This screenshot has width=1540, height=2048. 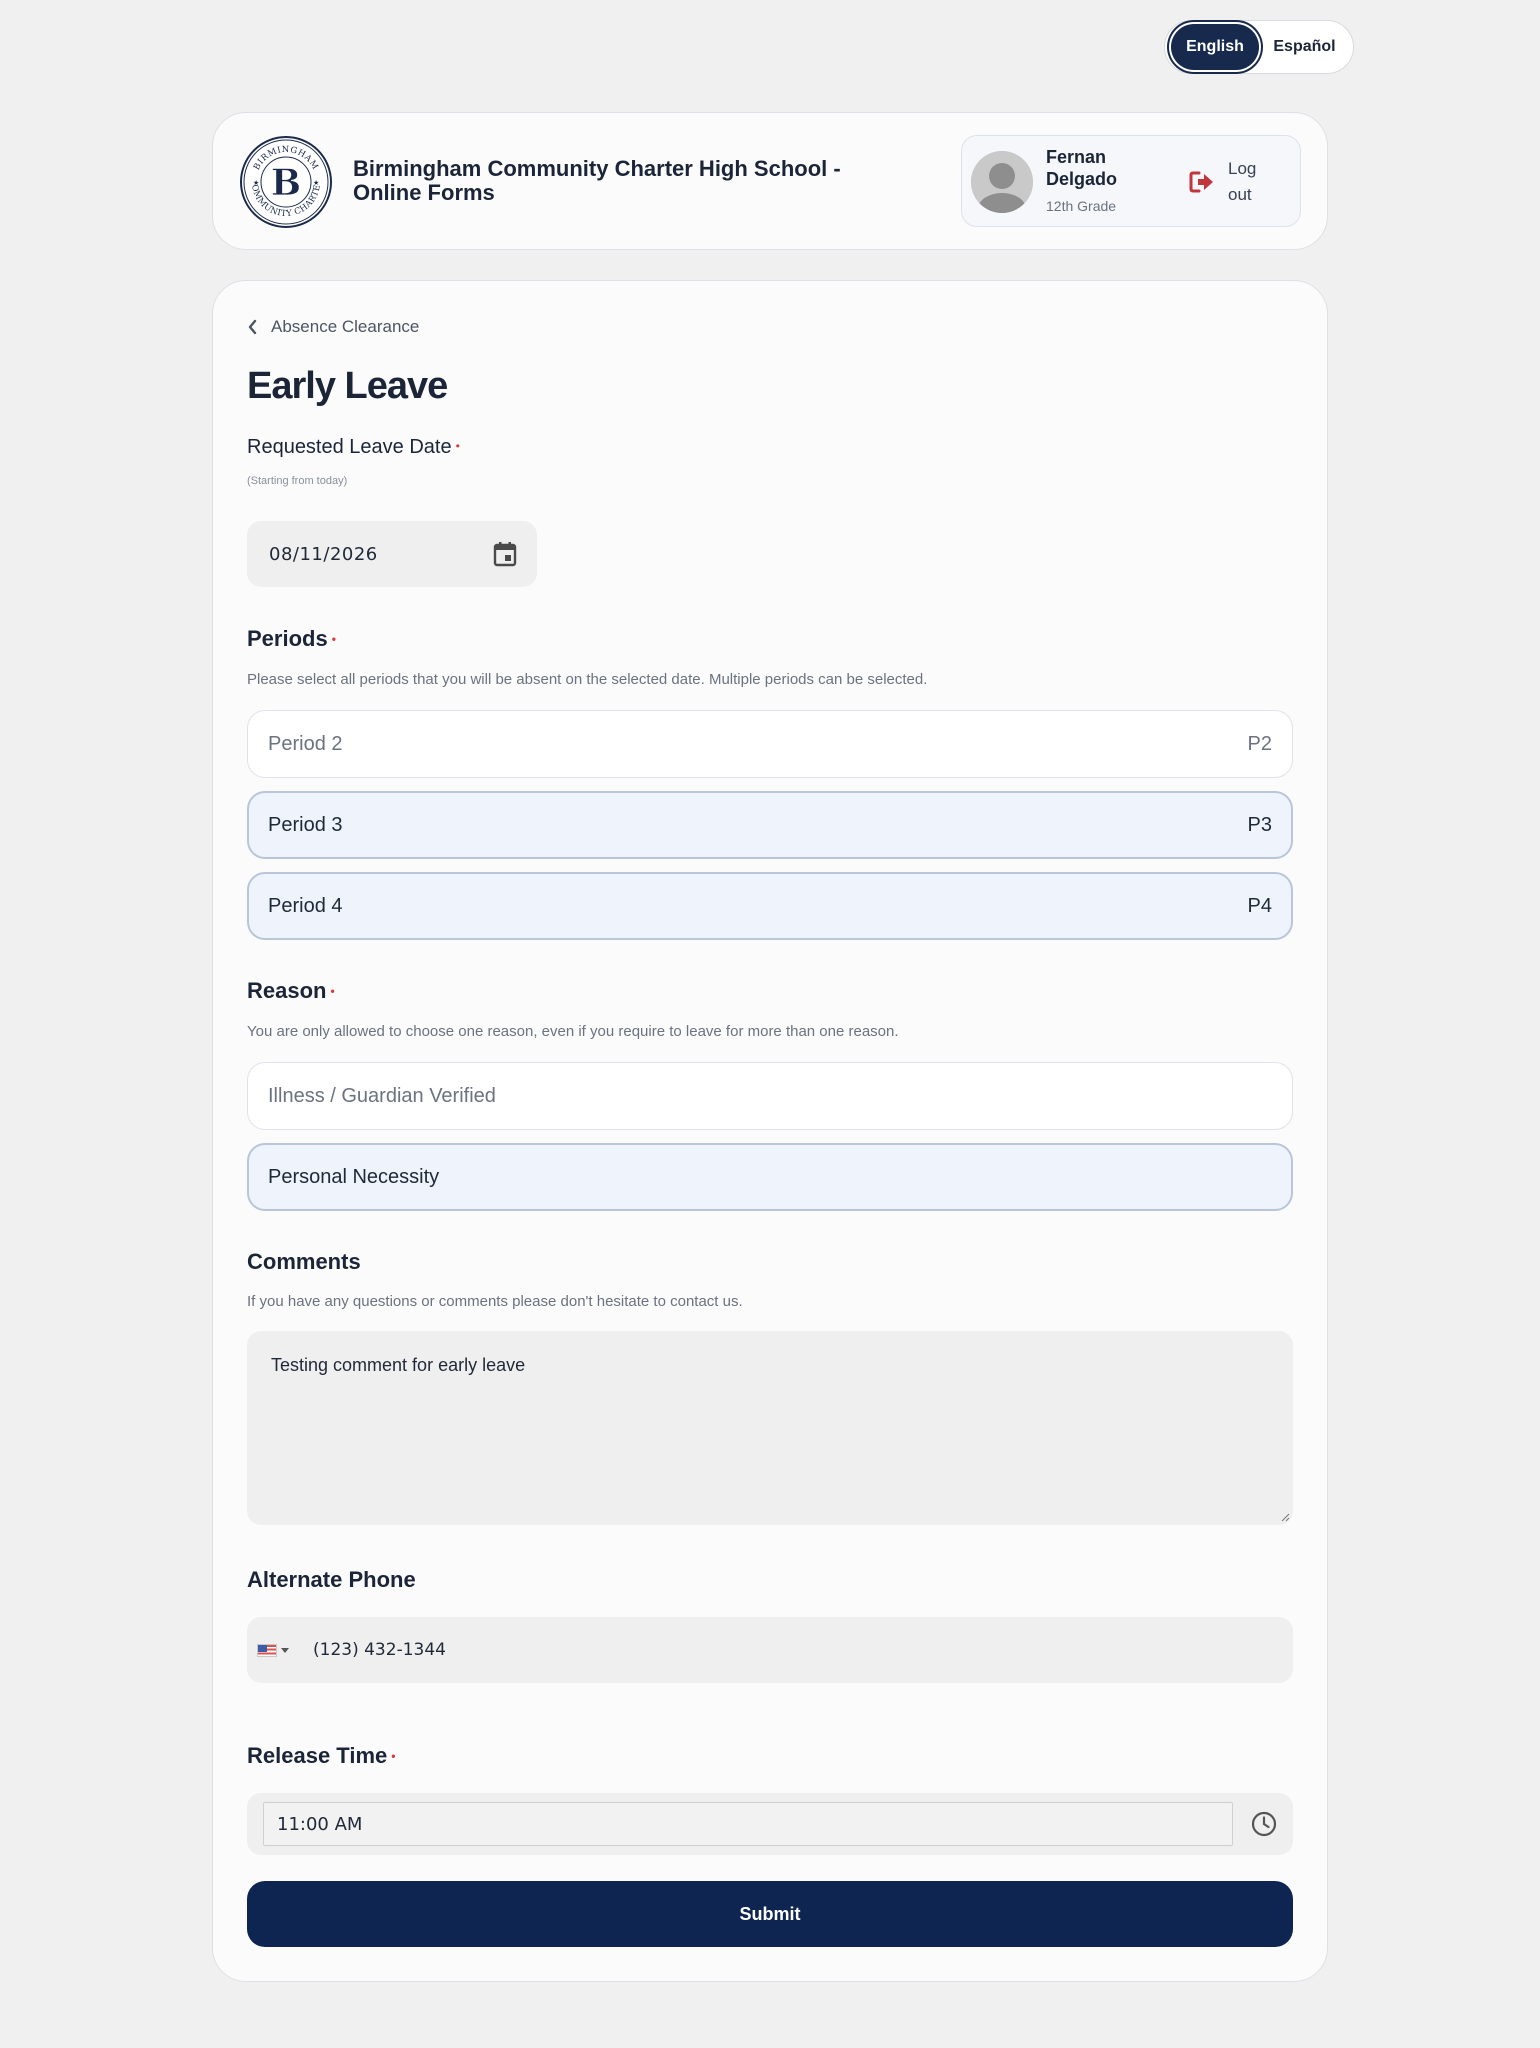 What do you see at coordinates (770, 906) in the screenshot?
I see `period-option-4: Period 4 P4` at bounding box center [770, 906].